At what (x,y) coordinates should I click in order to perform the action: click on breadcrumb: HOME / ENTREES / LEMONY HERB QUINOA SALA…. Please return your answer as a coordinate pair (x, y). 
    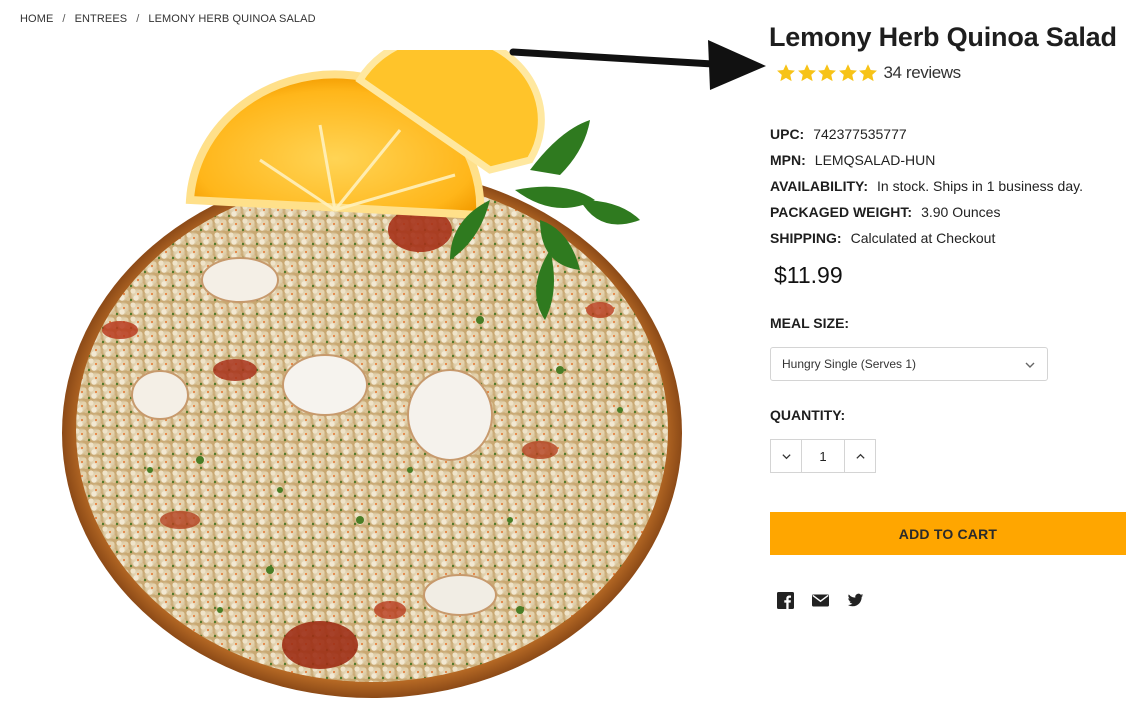
    Looking at the image, I should click on (168, 19).